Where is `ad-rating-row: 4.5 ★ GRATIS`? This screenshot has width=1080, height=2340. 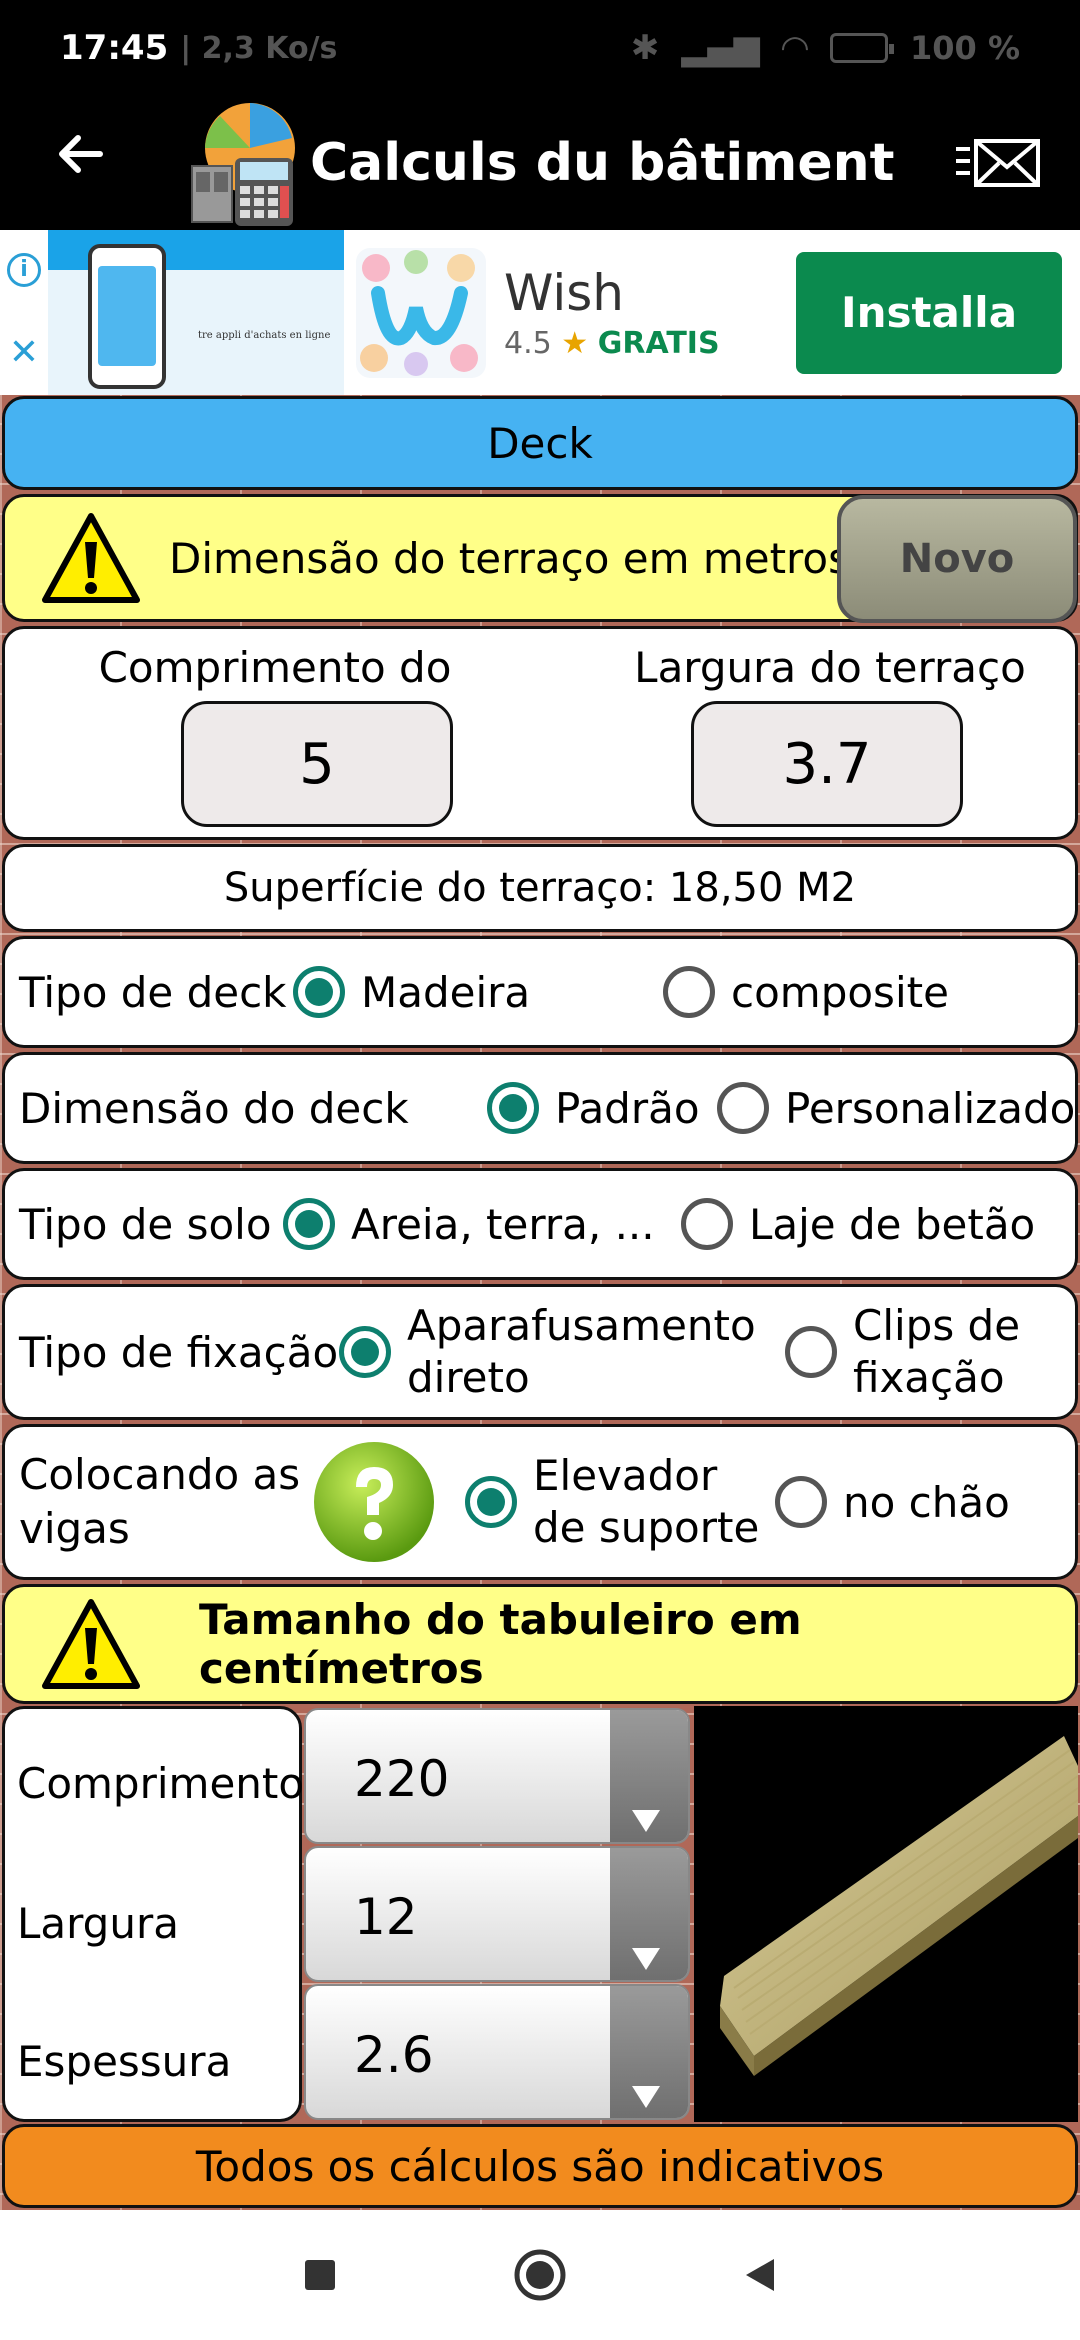 ad-rating-row: 4.5 ★ GRATIS is located at coordinates (612, 343).